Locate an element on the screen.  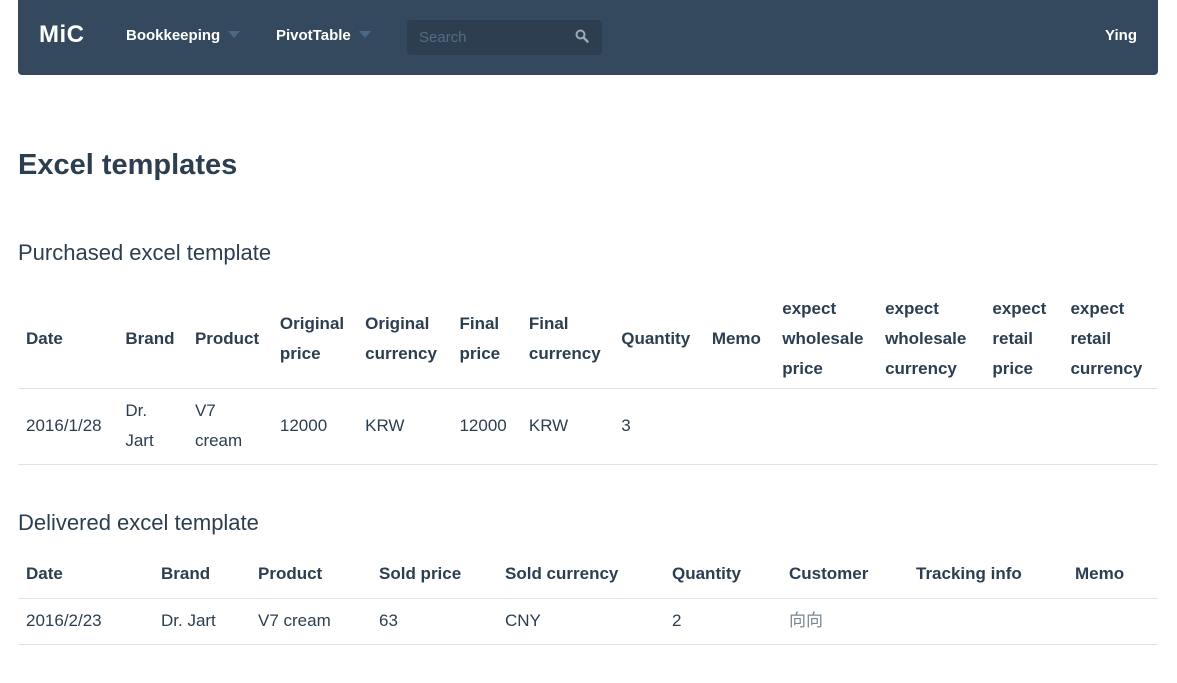
table-cell: 2016/1/28 is located at coordinates (64, 425).